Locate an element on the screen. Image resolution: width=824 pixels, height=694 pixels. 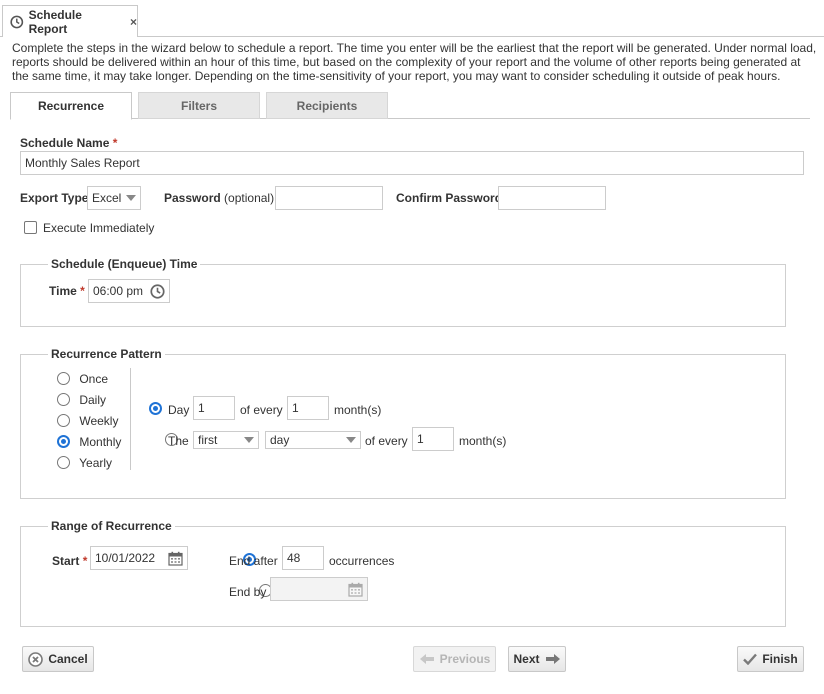
pattern-option-once: Once is located at coordinates (82, 380).